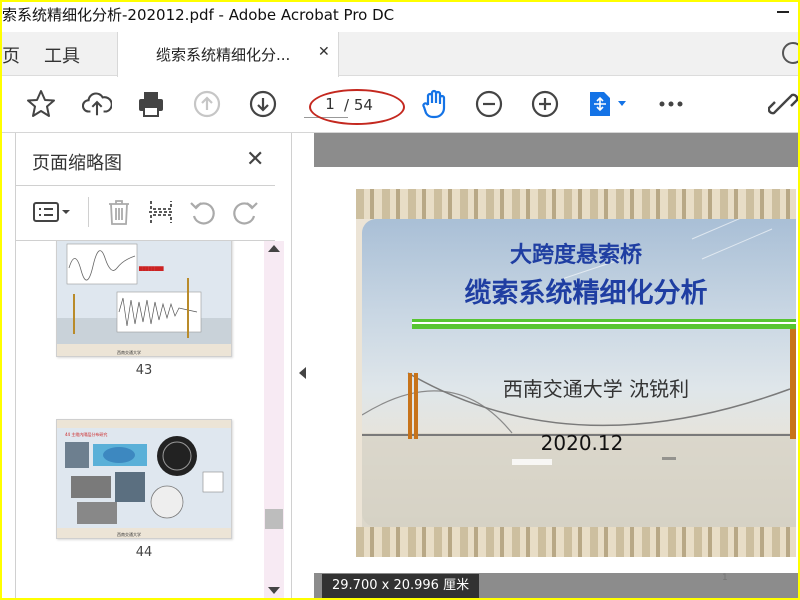  Describe the element at coordinates (62, 55) in the screenshot. I see `tab-tools: 工具` at that location.